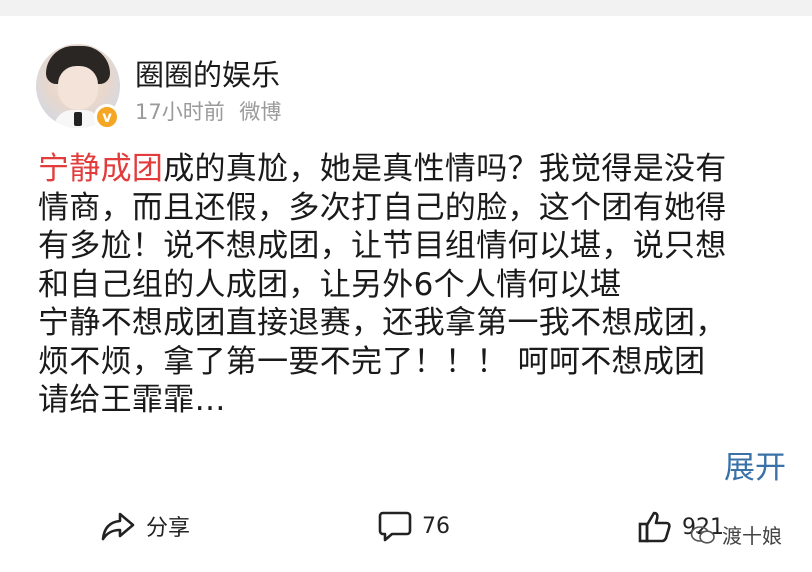 This screenshot has height=572, width=812. Describe the element at coordinates (382, 323) in the screenshot. I see `content-line: 宁静不想成团直接退赛，还我拿第一我不想成团，` at that location.